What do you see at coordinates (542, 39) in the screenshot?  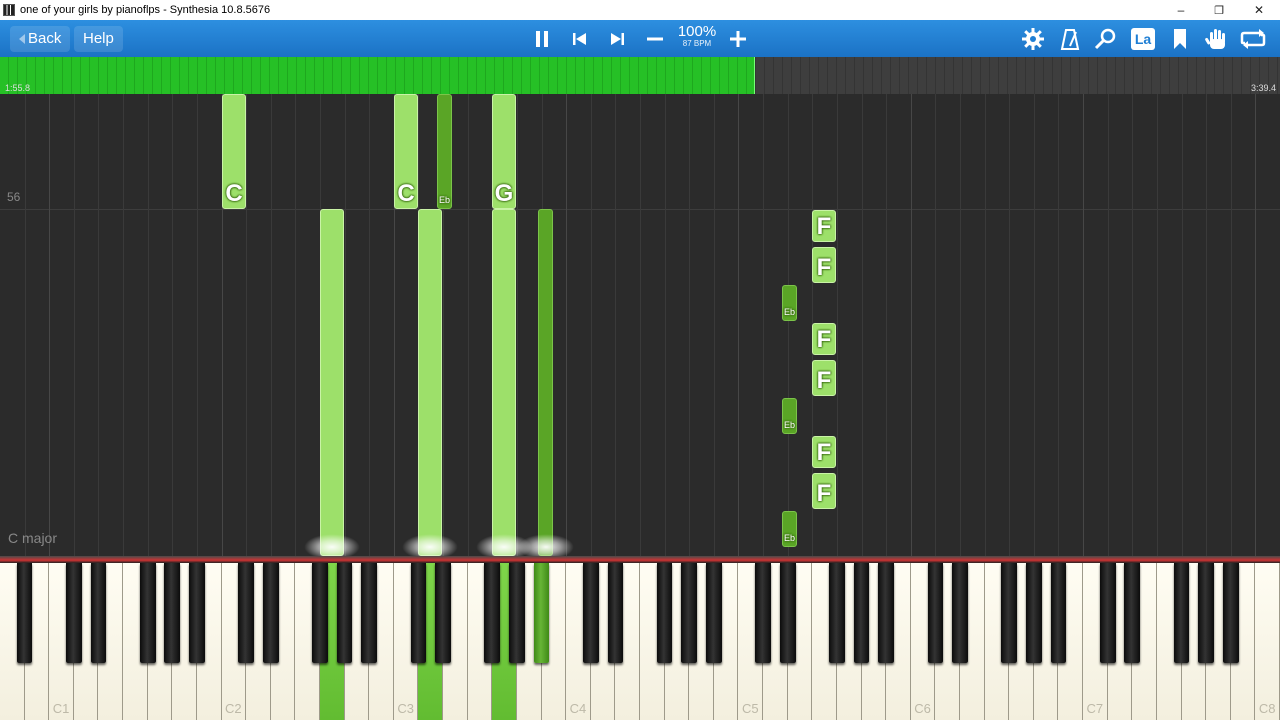 I see `pause-icon` at bounding box center [542, 39].